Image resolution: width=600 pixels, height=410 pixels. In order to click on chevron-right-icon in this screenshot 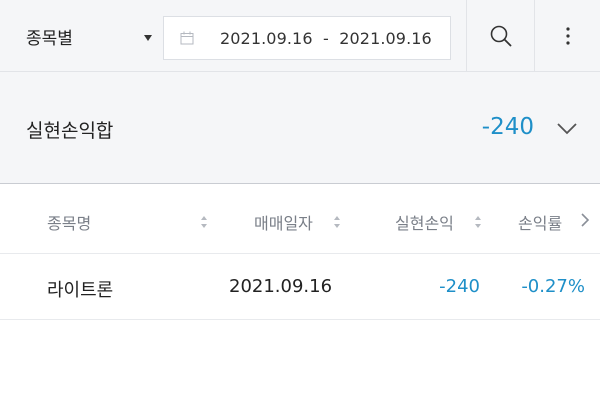, I will do `click(585, 220)`.